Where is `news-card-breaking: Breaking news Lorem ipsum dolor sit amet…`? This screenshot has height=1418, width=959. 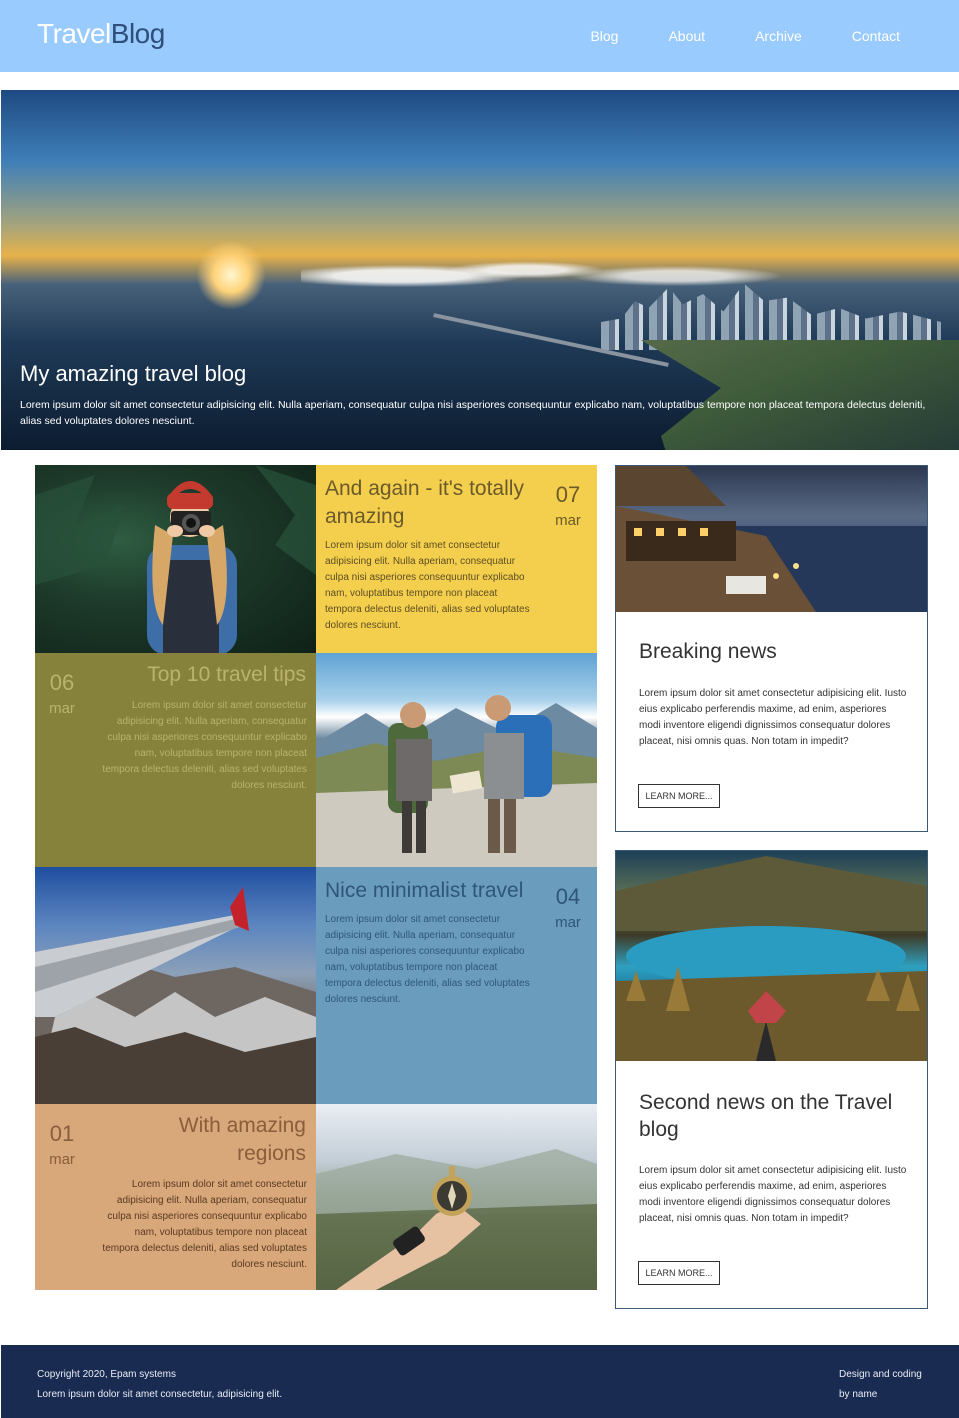 news-card-breaking: Breaking news Lorem ipsum dolor sit amet… is located at coordinates (771, 648).